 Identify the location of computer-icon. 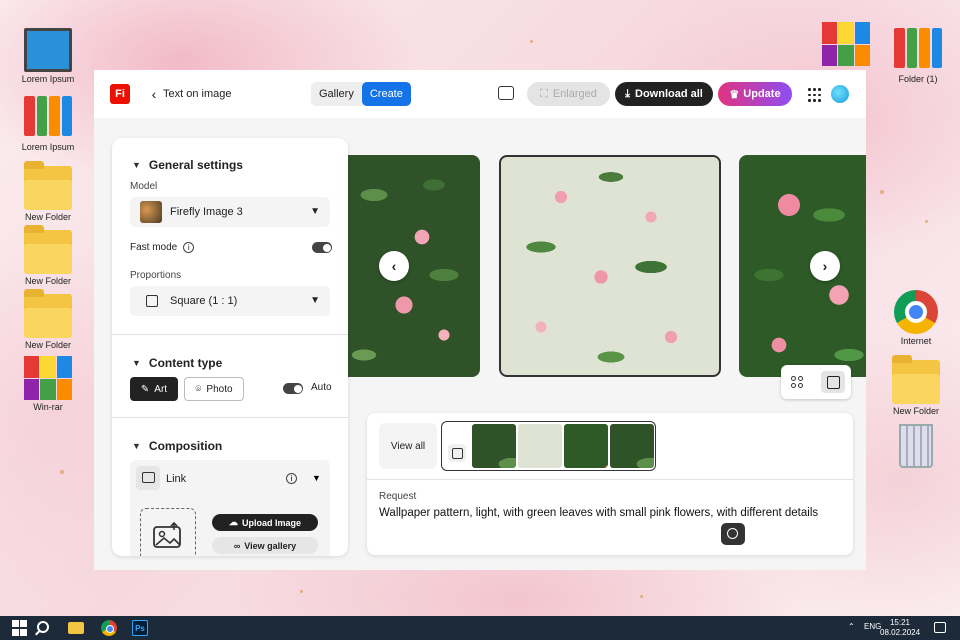
(48, 50).